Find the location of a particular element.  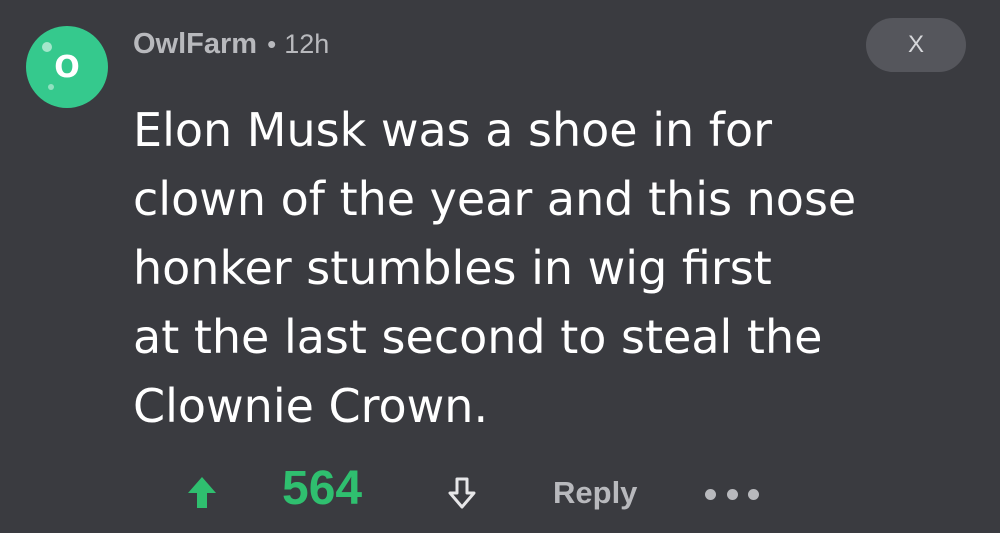

comment-meta: OwlFarm • 12h is located at coordinates (231, 44).